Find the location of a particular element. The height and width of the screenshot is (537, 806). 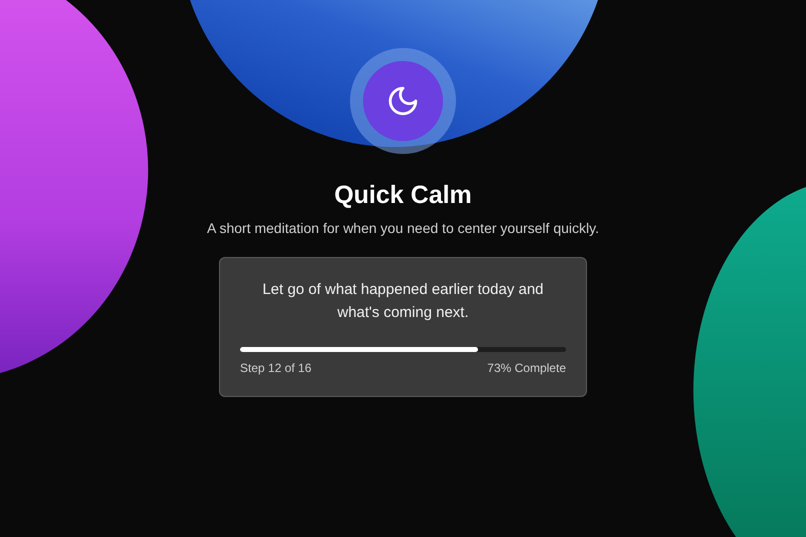

percent-complete: 73% Complete is located at coordinates (526, 368).